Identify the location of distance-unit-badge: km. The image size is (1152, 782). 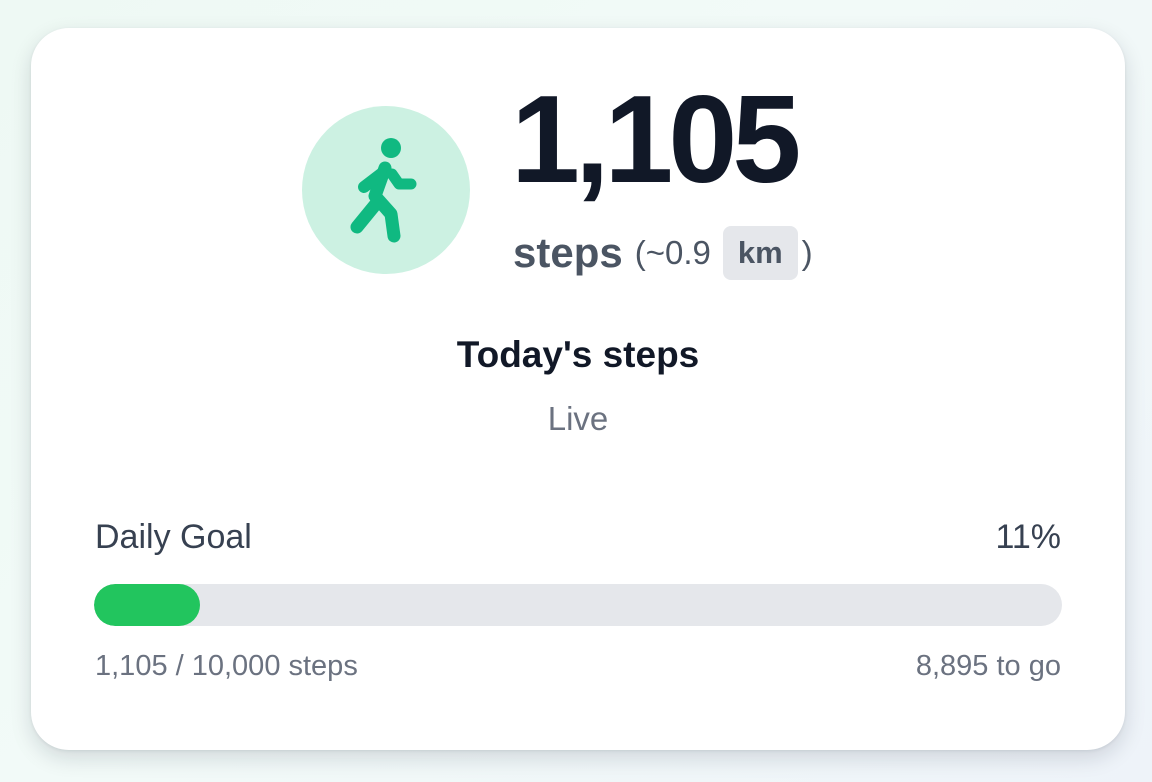
(760, 253).